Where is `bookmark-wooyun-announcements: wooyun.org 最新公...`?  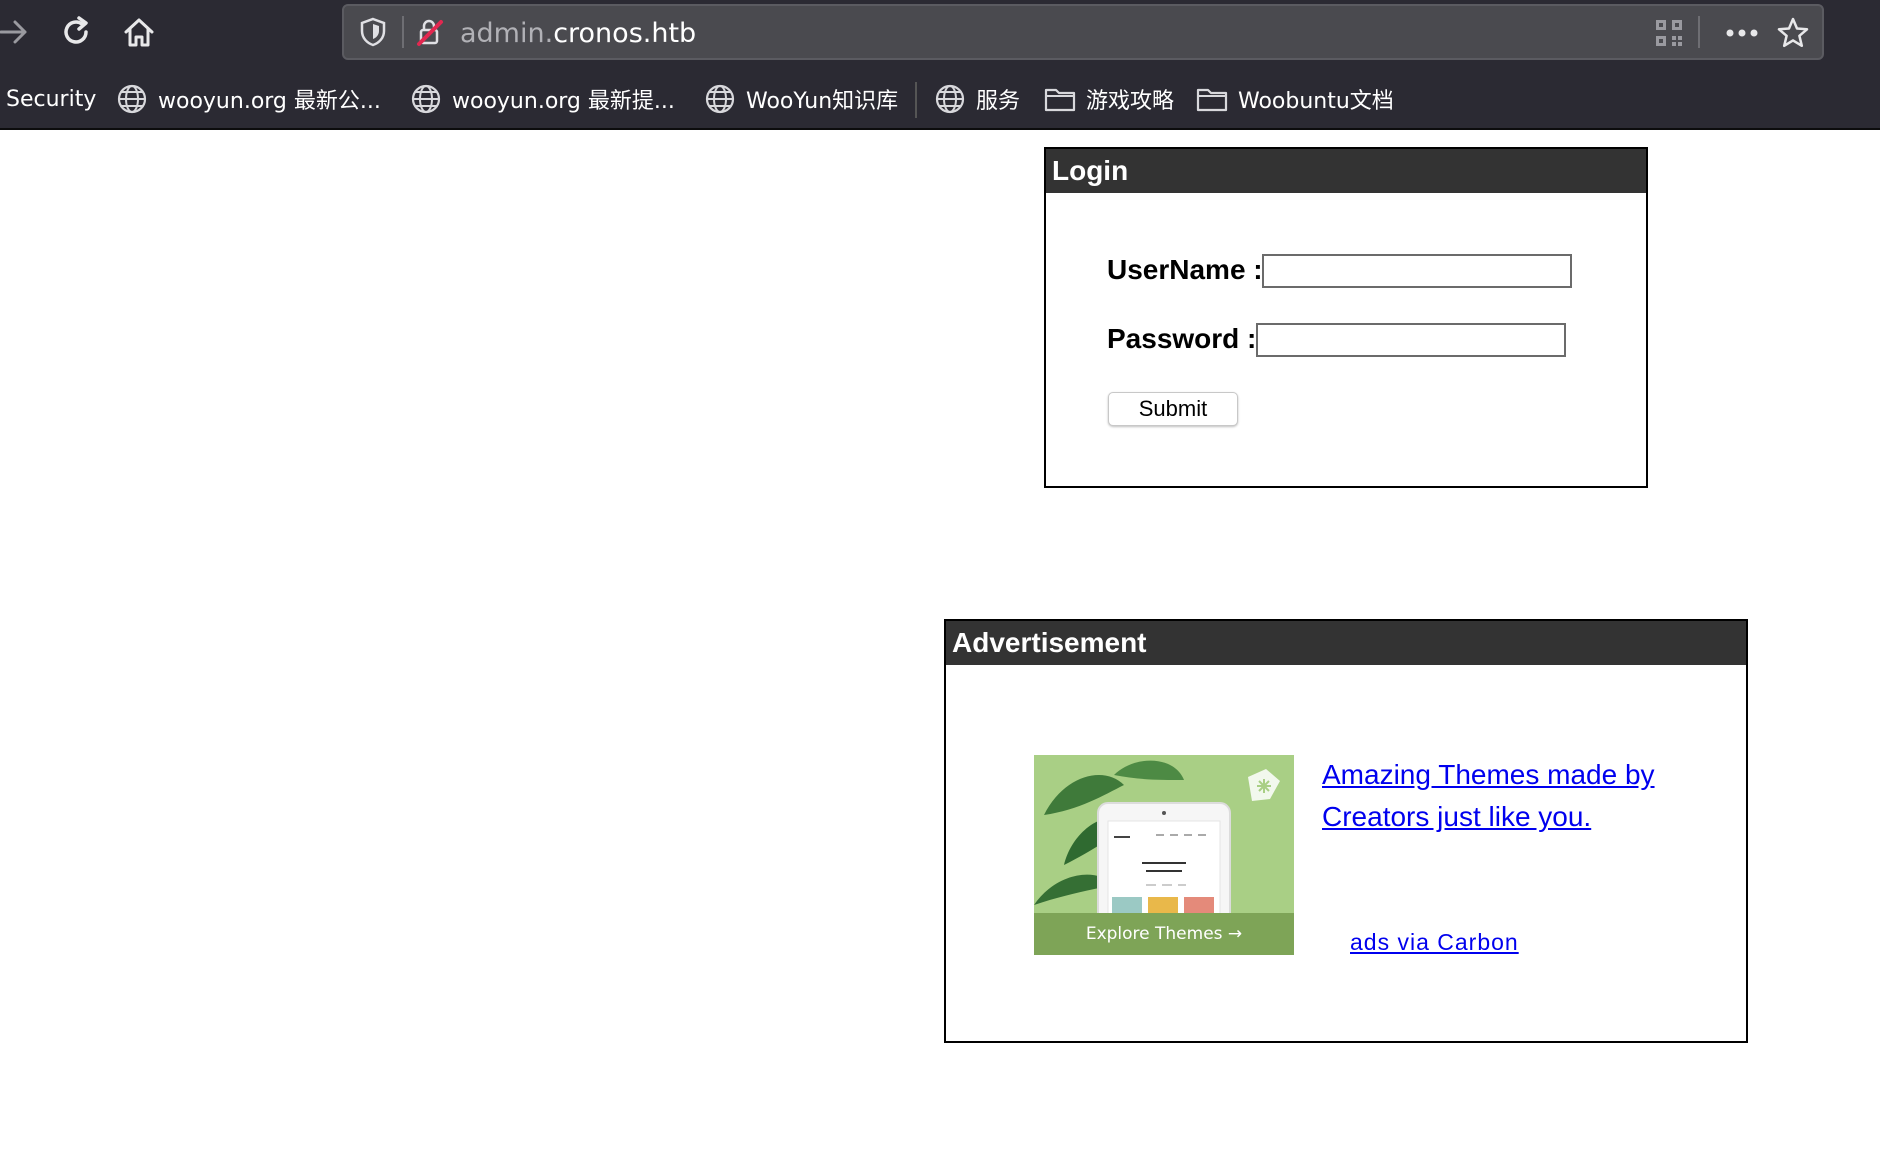 bookmark-wooyun-announcements: wooyun.org 最新公... is located at coordinates (248, 99).